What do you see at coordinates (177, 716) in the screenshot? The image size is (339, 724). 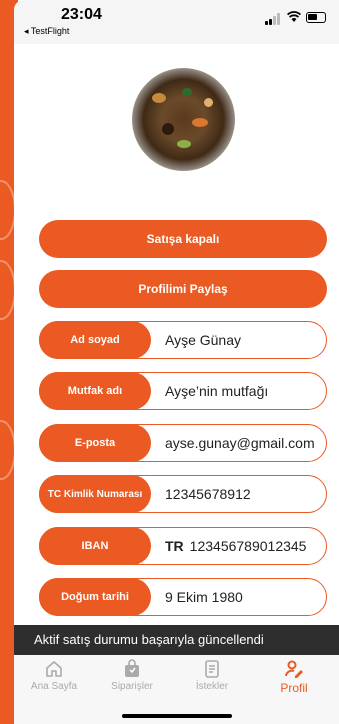 I see `home-indicator` at bounding box center [177, 716].